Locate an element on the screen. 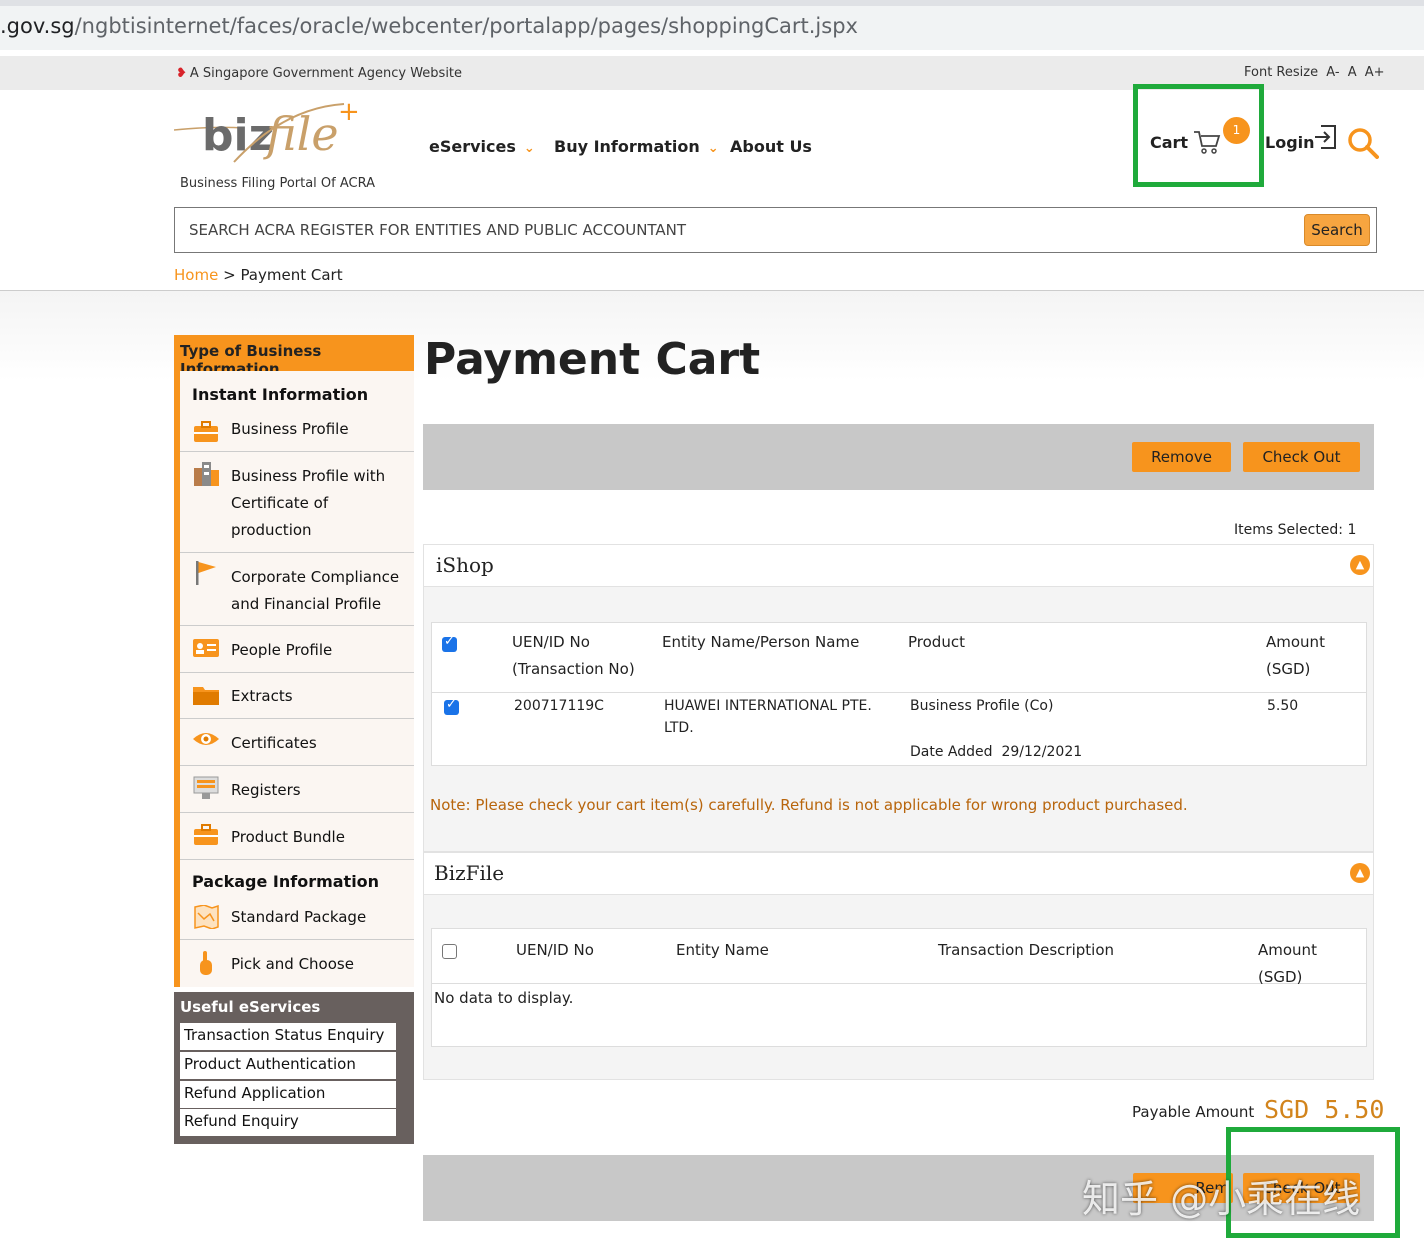 This screenshot has height=1248, width=1424. col-product: Product is located at coordinates (936, 642).